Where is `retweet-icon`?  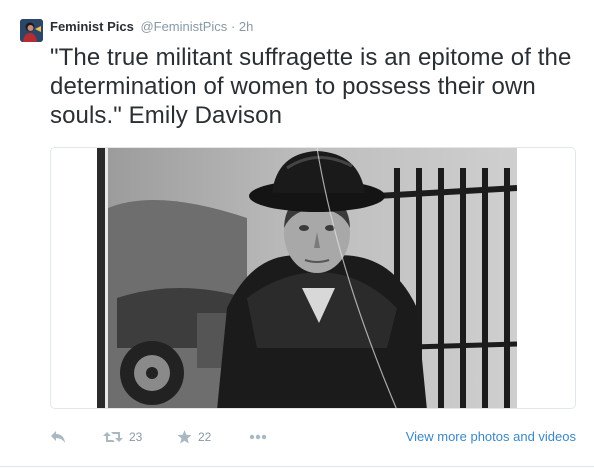
retweet-icon is located at coordinates (113, 437).